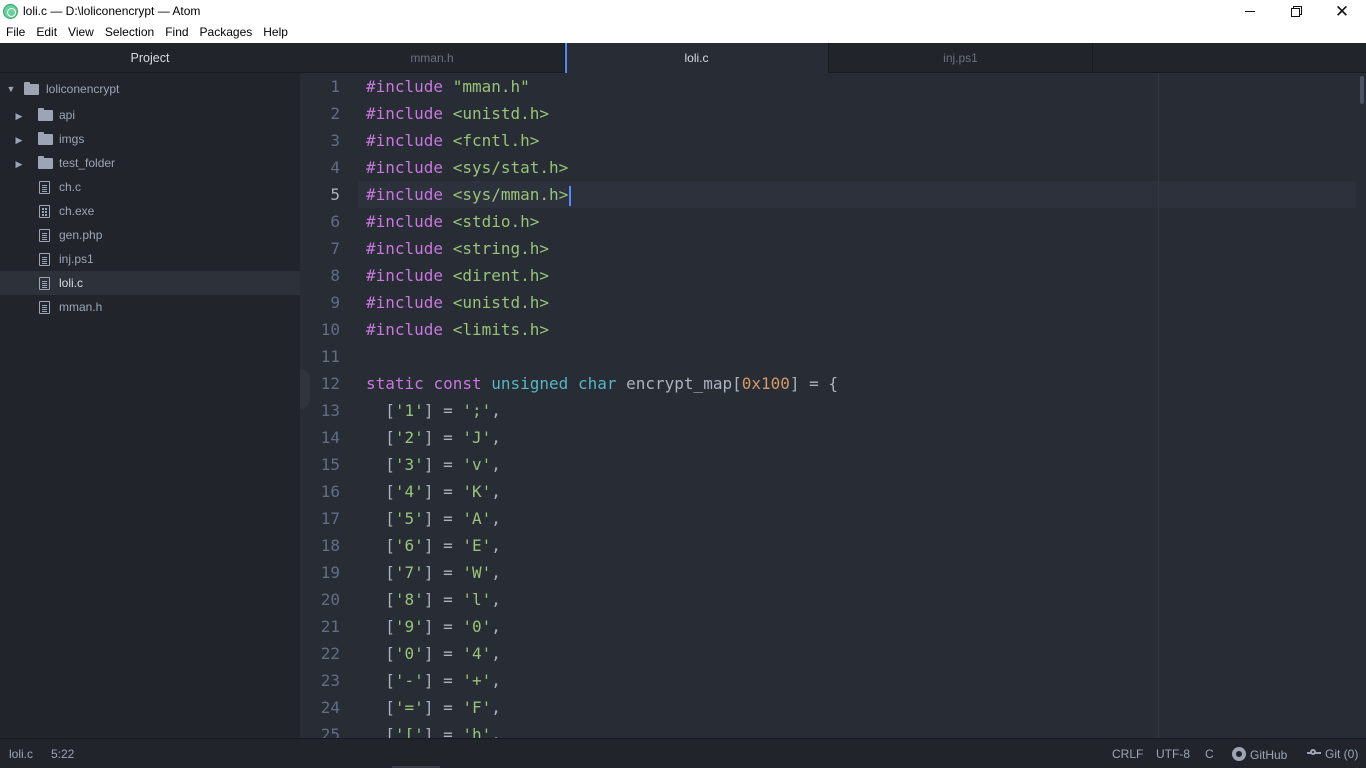  What do you see at coordinates (432, 58) in the screenshot?
I see `tab-mman-h: mman.h` at bounding box center [432, 58].